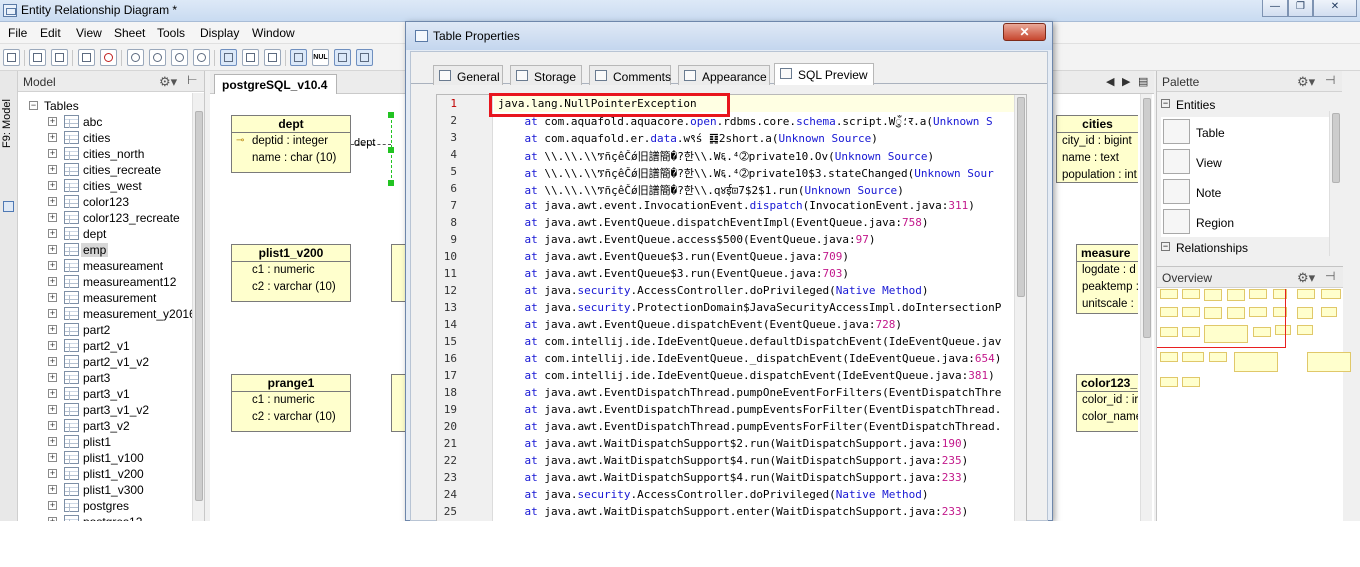 This screenshot has height=567, width=1360. What do you see at coordinates (105, 474) in the screenshot?
I see `tree-item-table: + plist1_v200` at bounding box center [105, 474].